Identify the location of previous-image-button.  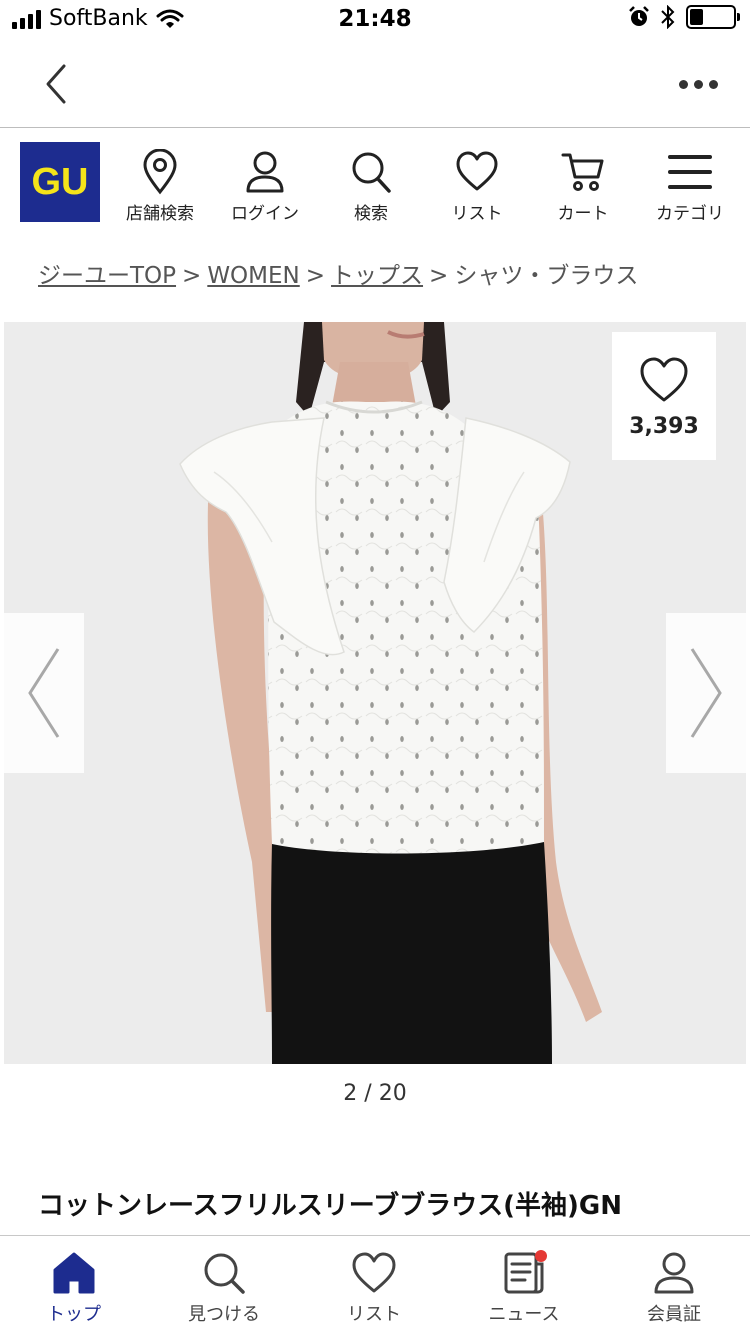
(44, 693).